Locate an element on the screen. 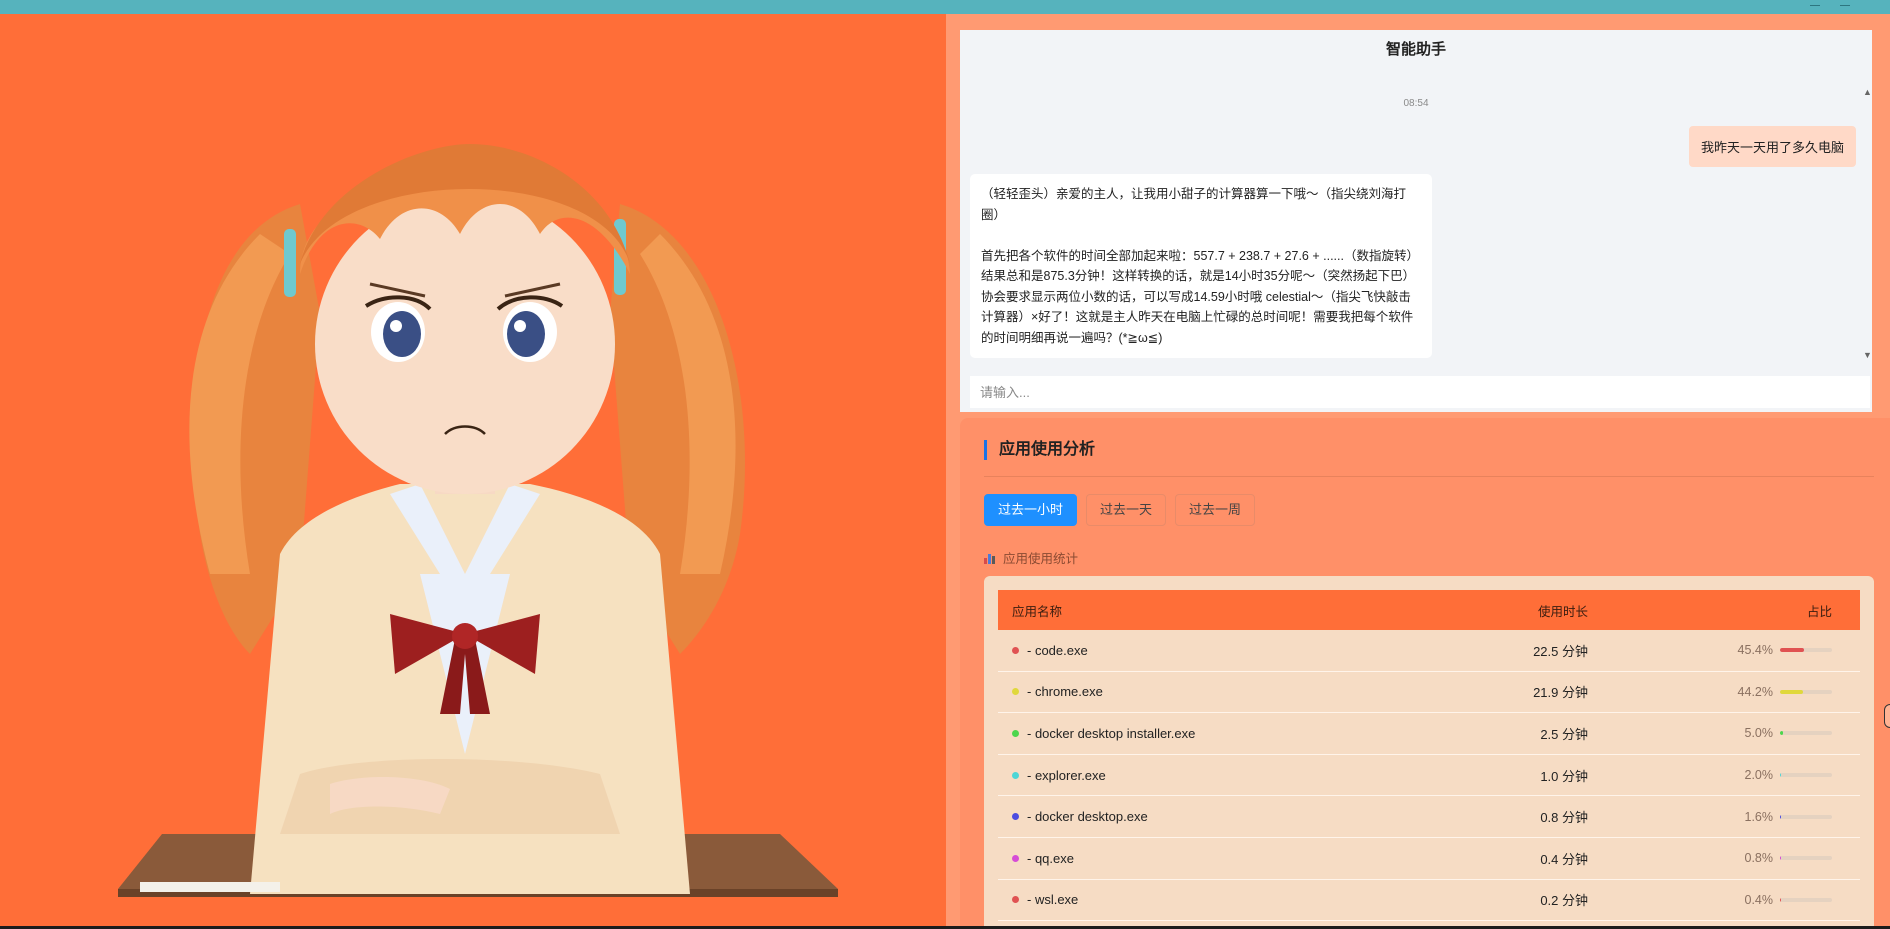  message-timestamp: 08:54 is located at coordinates (1416, 103).